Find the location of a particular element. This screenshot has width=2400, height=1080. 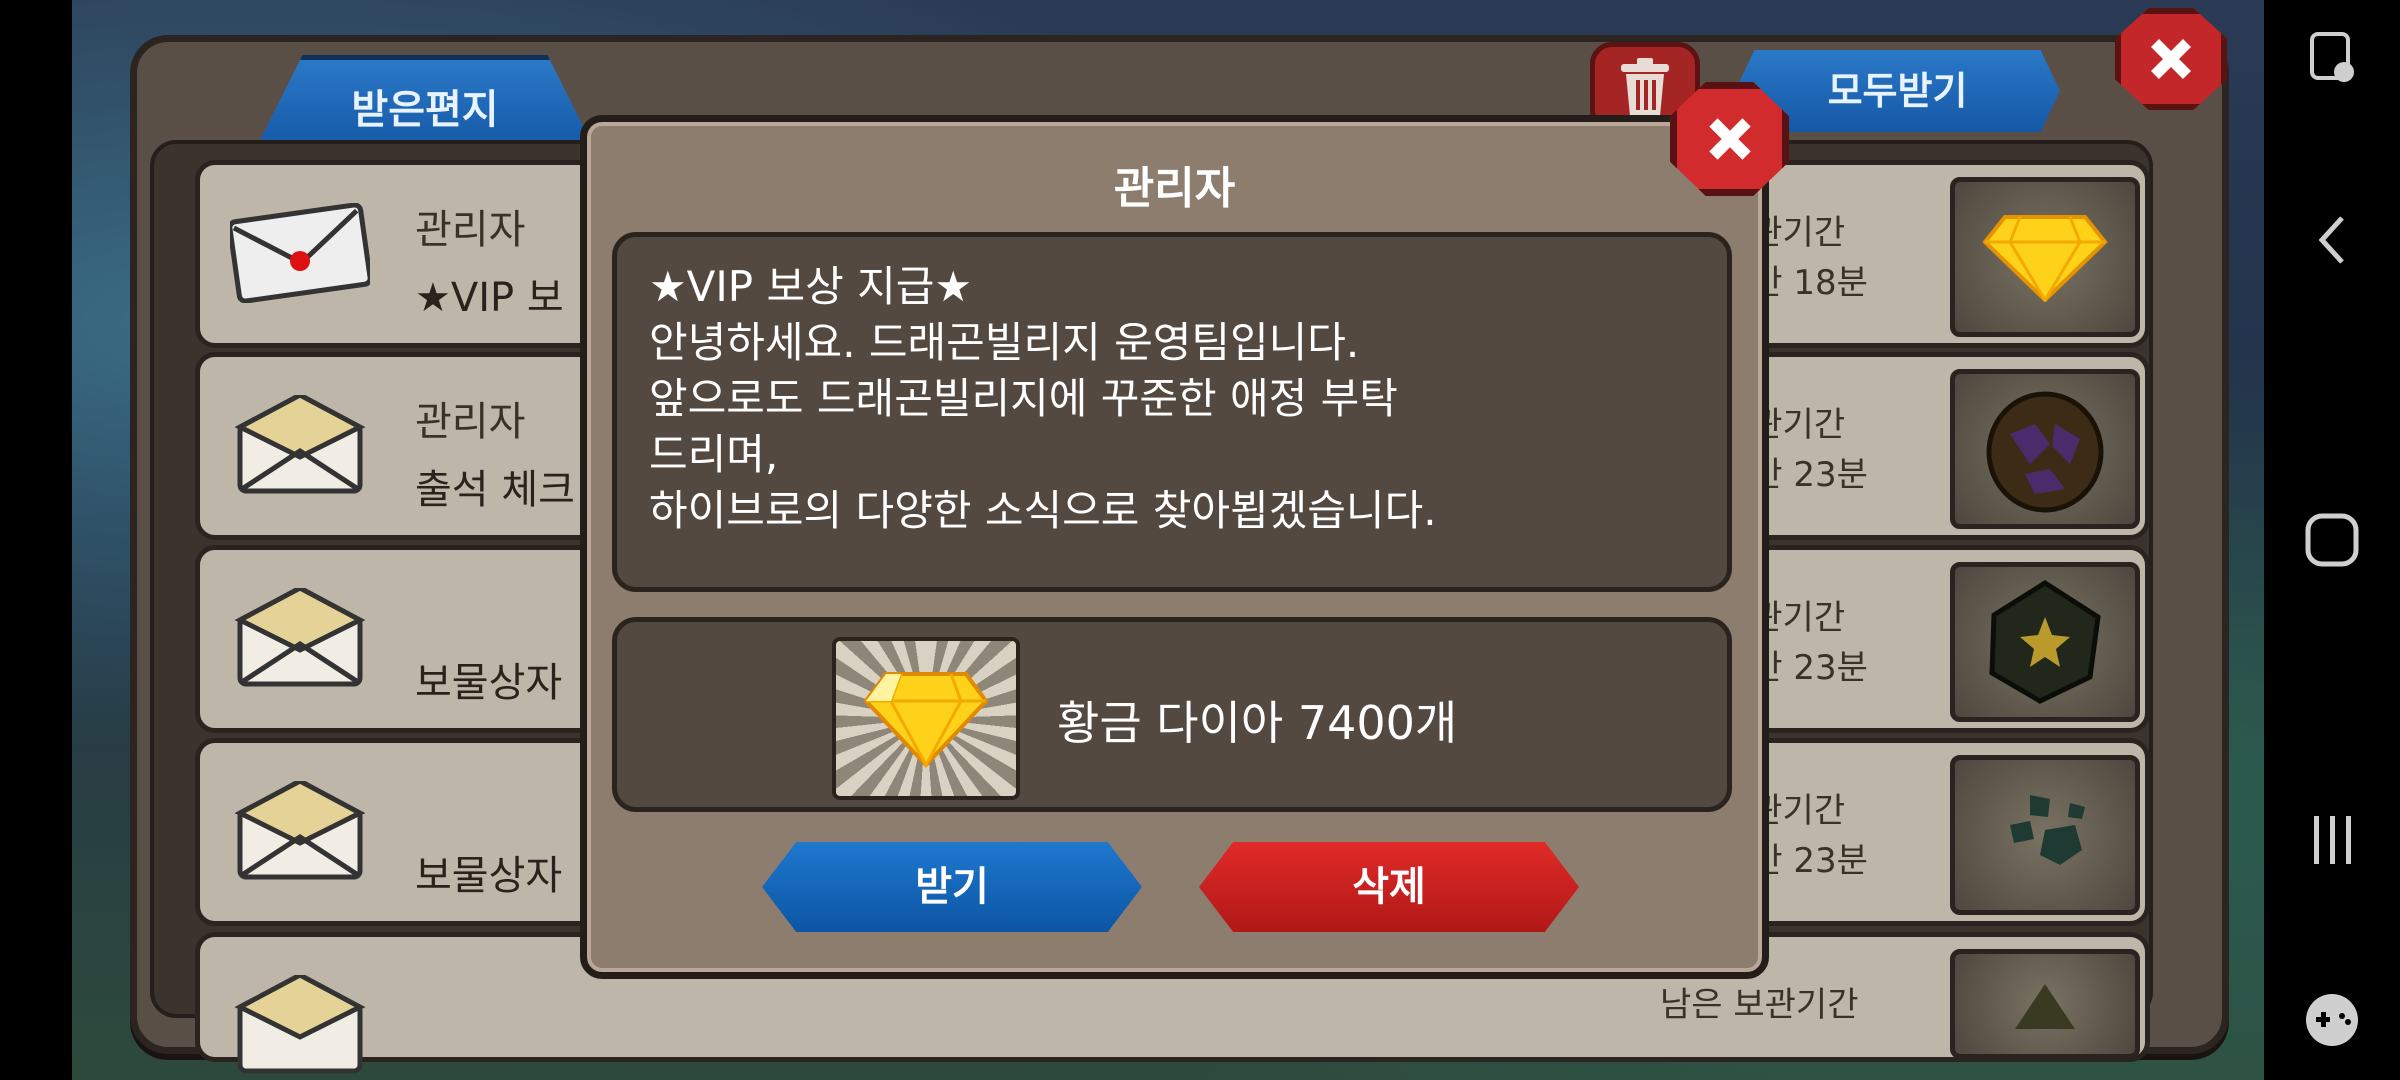

receive-button: 받기 is located at coordinates (952, 887).